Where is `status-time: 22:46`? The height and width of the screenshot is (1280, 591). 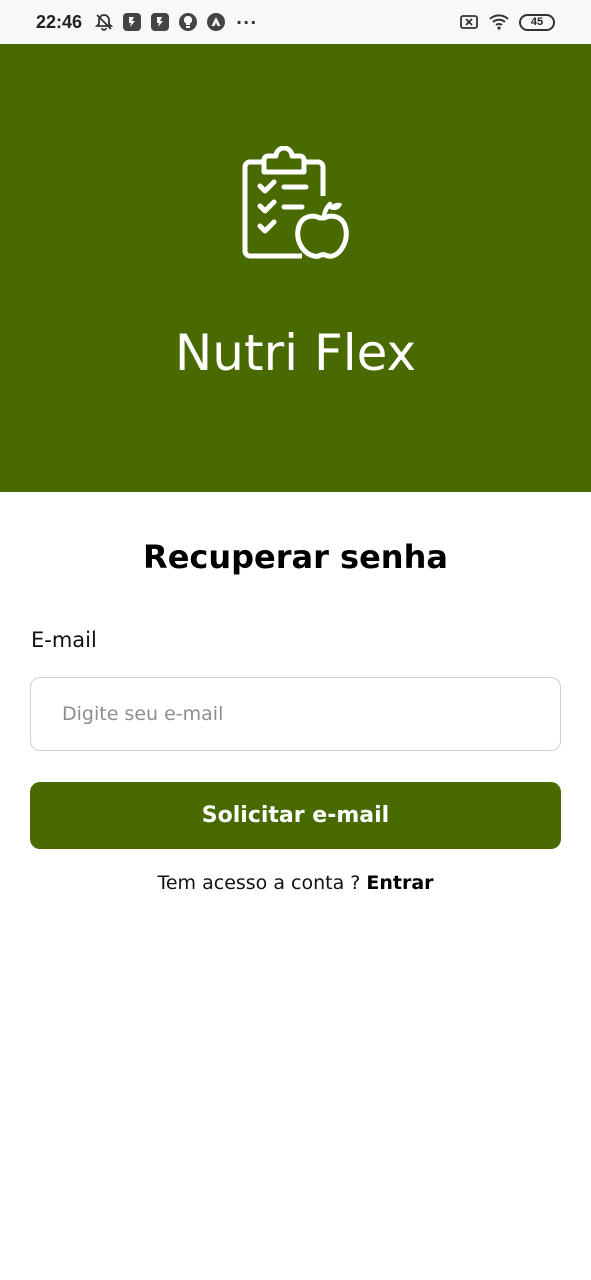 status-time: 22:46 is located at coordinates (59, 21).